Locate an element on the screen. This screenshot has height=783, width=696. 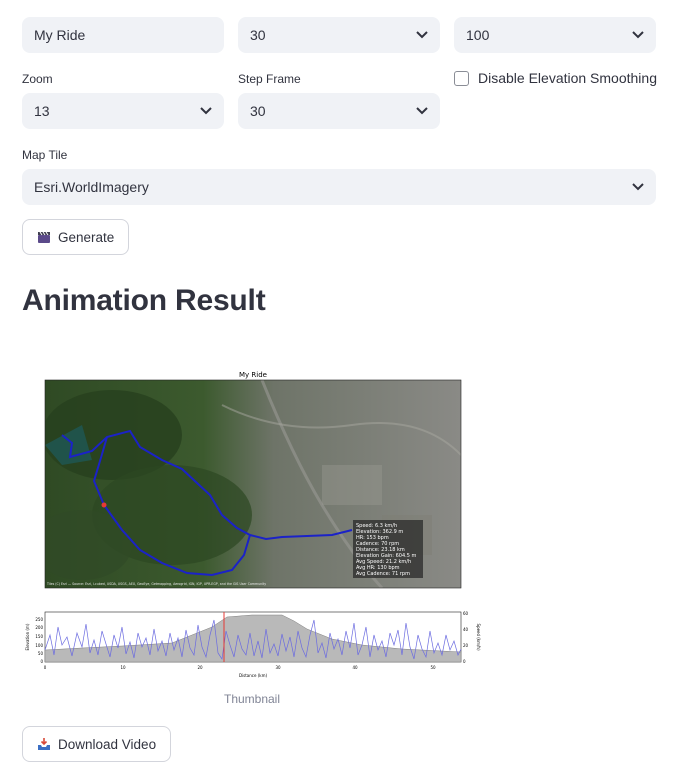
smoothing-checkbox-label: Disable Elevation Smoothing is located at coordinates (567, 78).